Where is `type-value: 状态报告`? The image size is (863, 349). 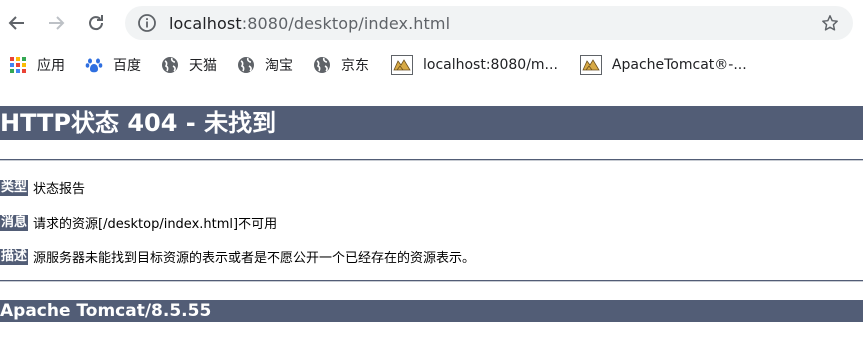
type-value: 状态报告 is located at coordinates (59, 189).